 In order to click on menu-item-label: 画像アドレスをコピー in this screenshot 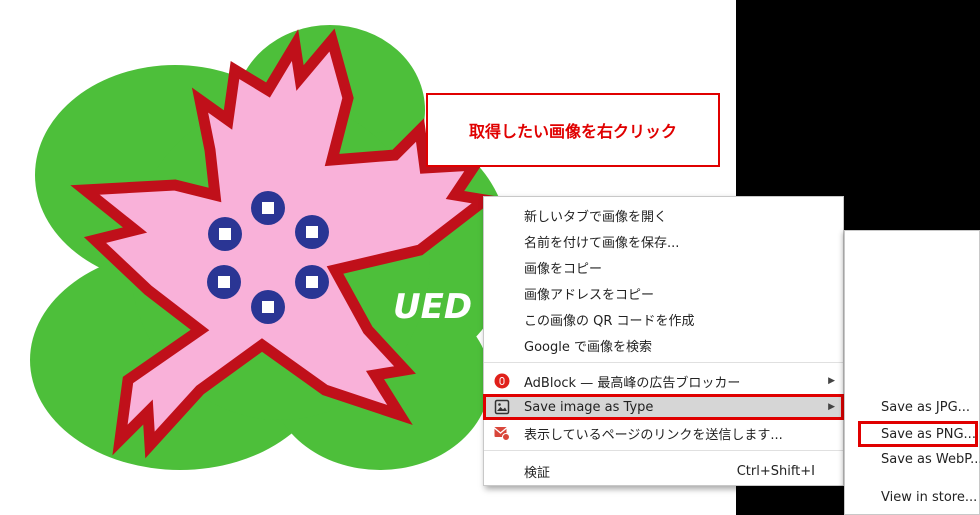, I will do `click(589, 295)`.